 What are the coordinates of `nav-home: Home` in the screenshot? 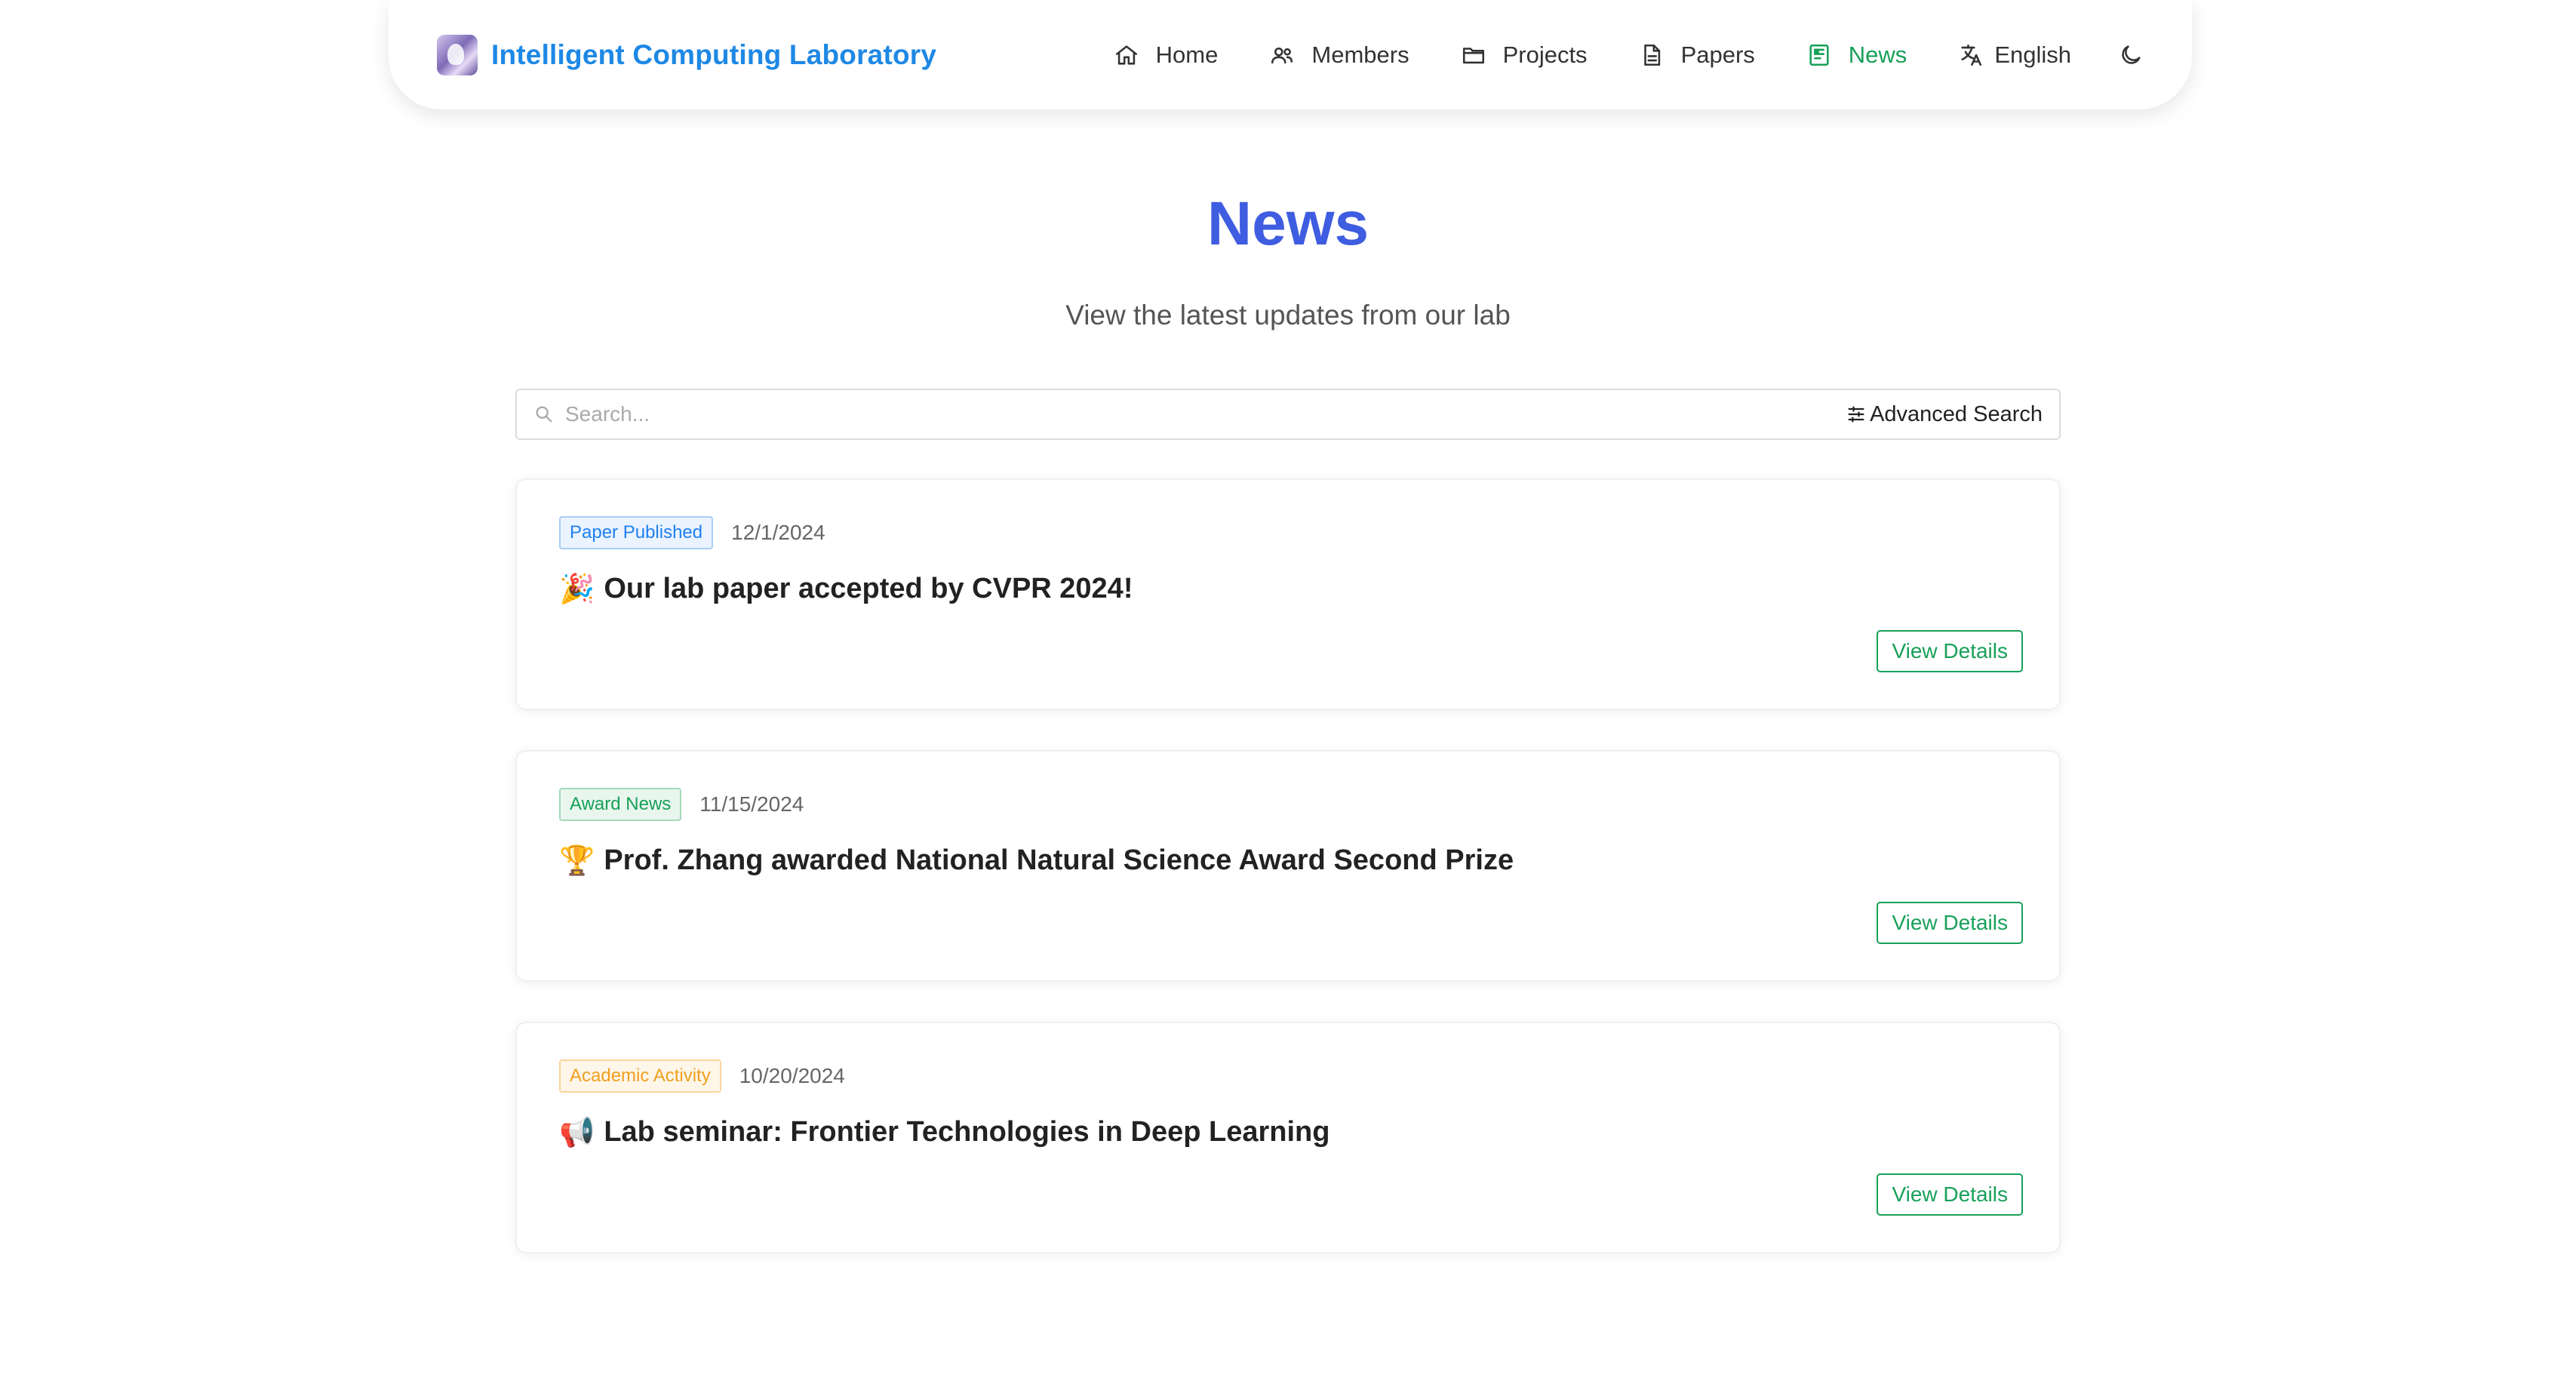 It's located at (1166, 55).